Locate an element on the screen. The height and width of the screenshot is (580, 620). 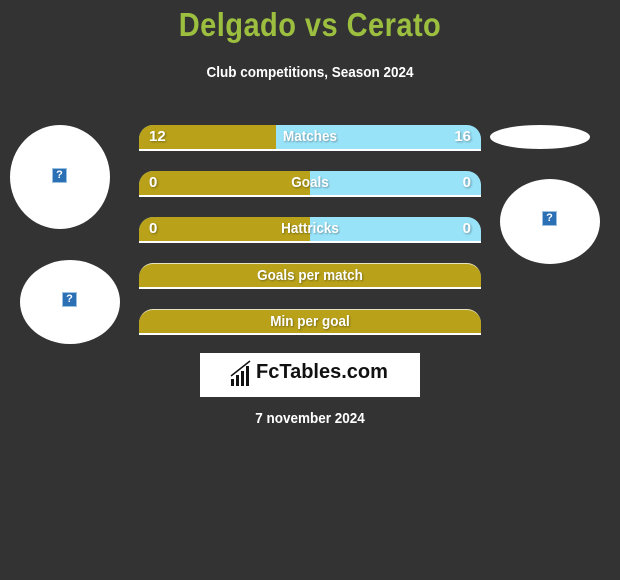
stat-label: Goals is located at coordinates (310, 182).